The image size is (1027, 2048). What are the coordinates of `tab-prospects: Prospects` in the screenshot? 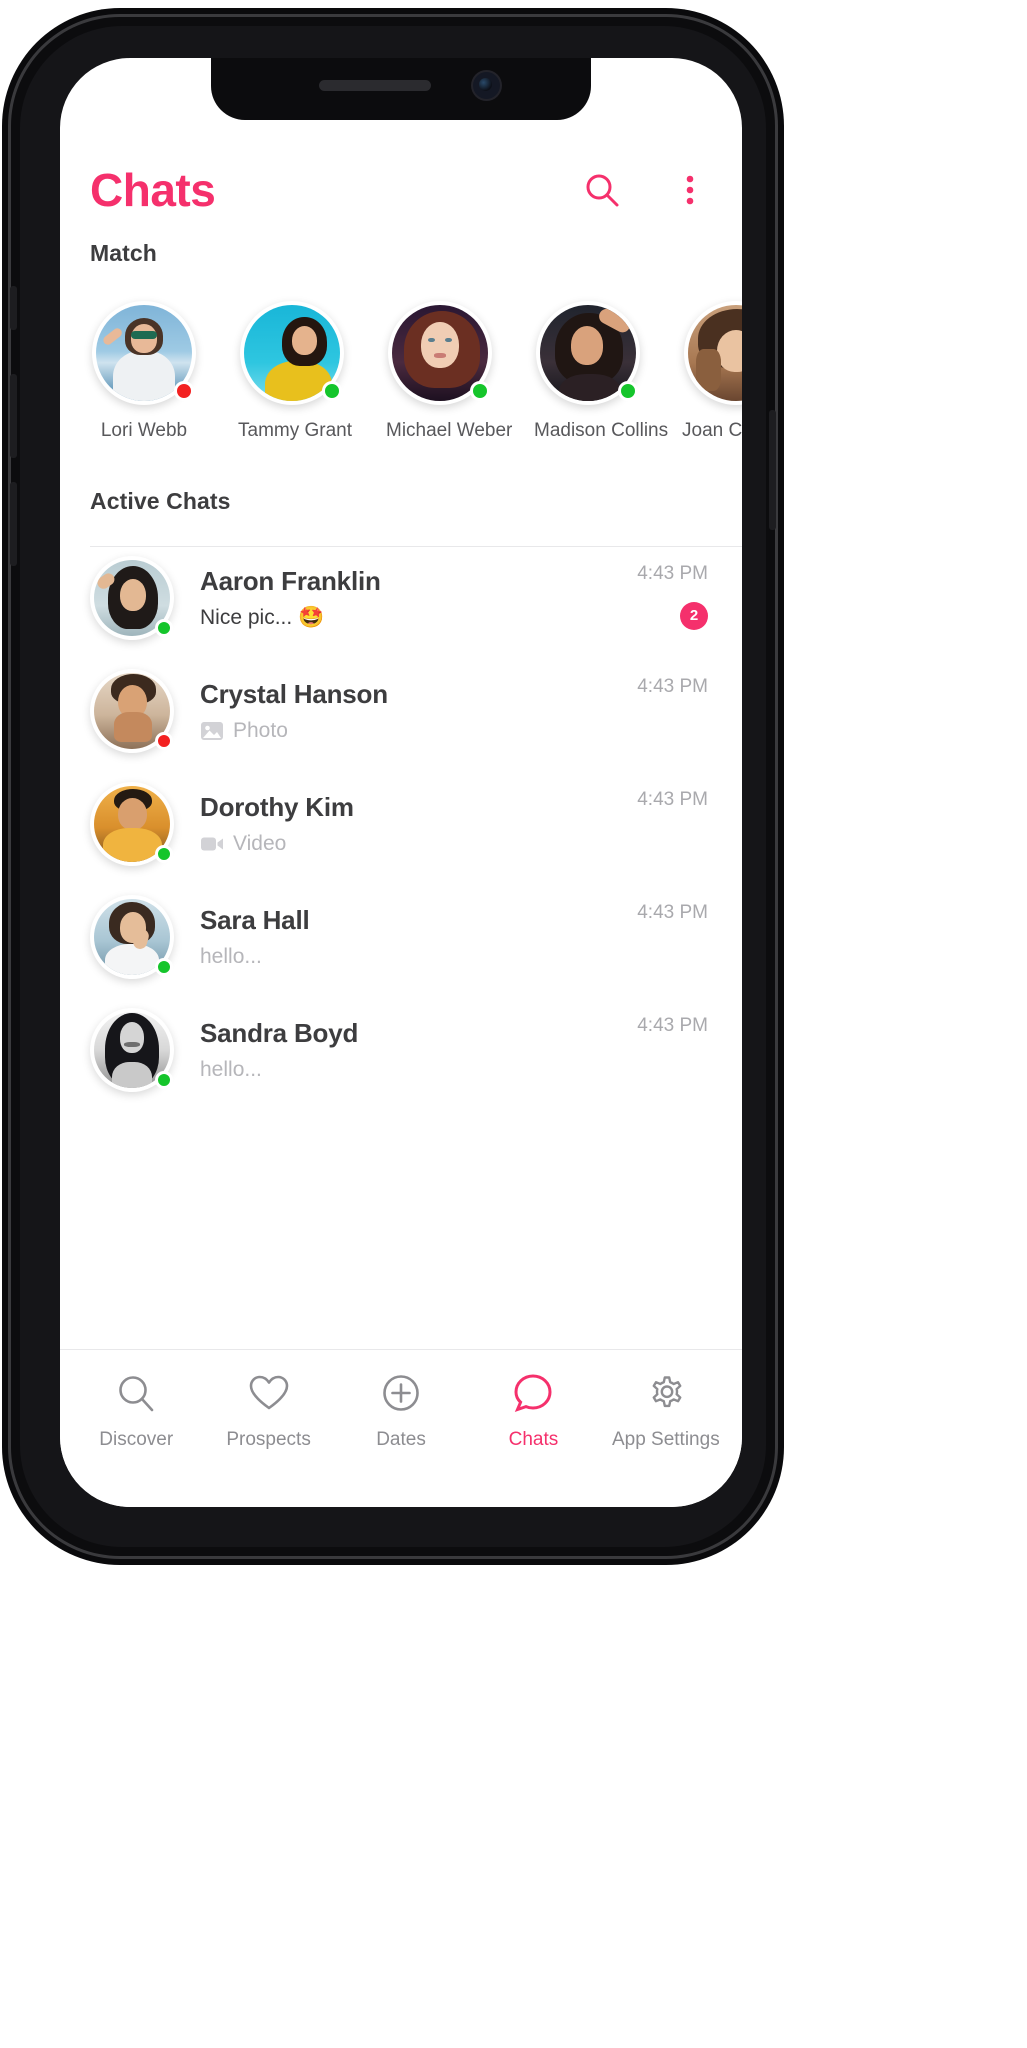 It's located at (268, 1439).